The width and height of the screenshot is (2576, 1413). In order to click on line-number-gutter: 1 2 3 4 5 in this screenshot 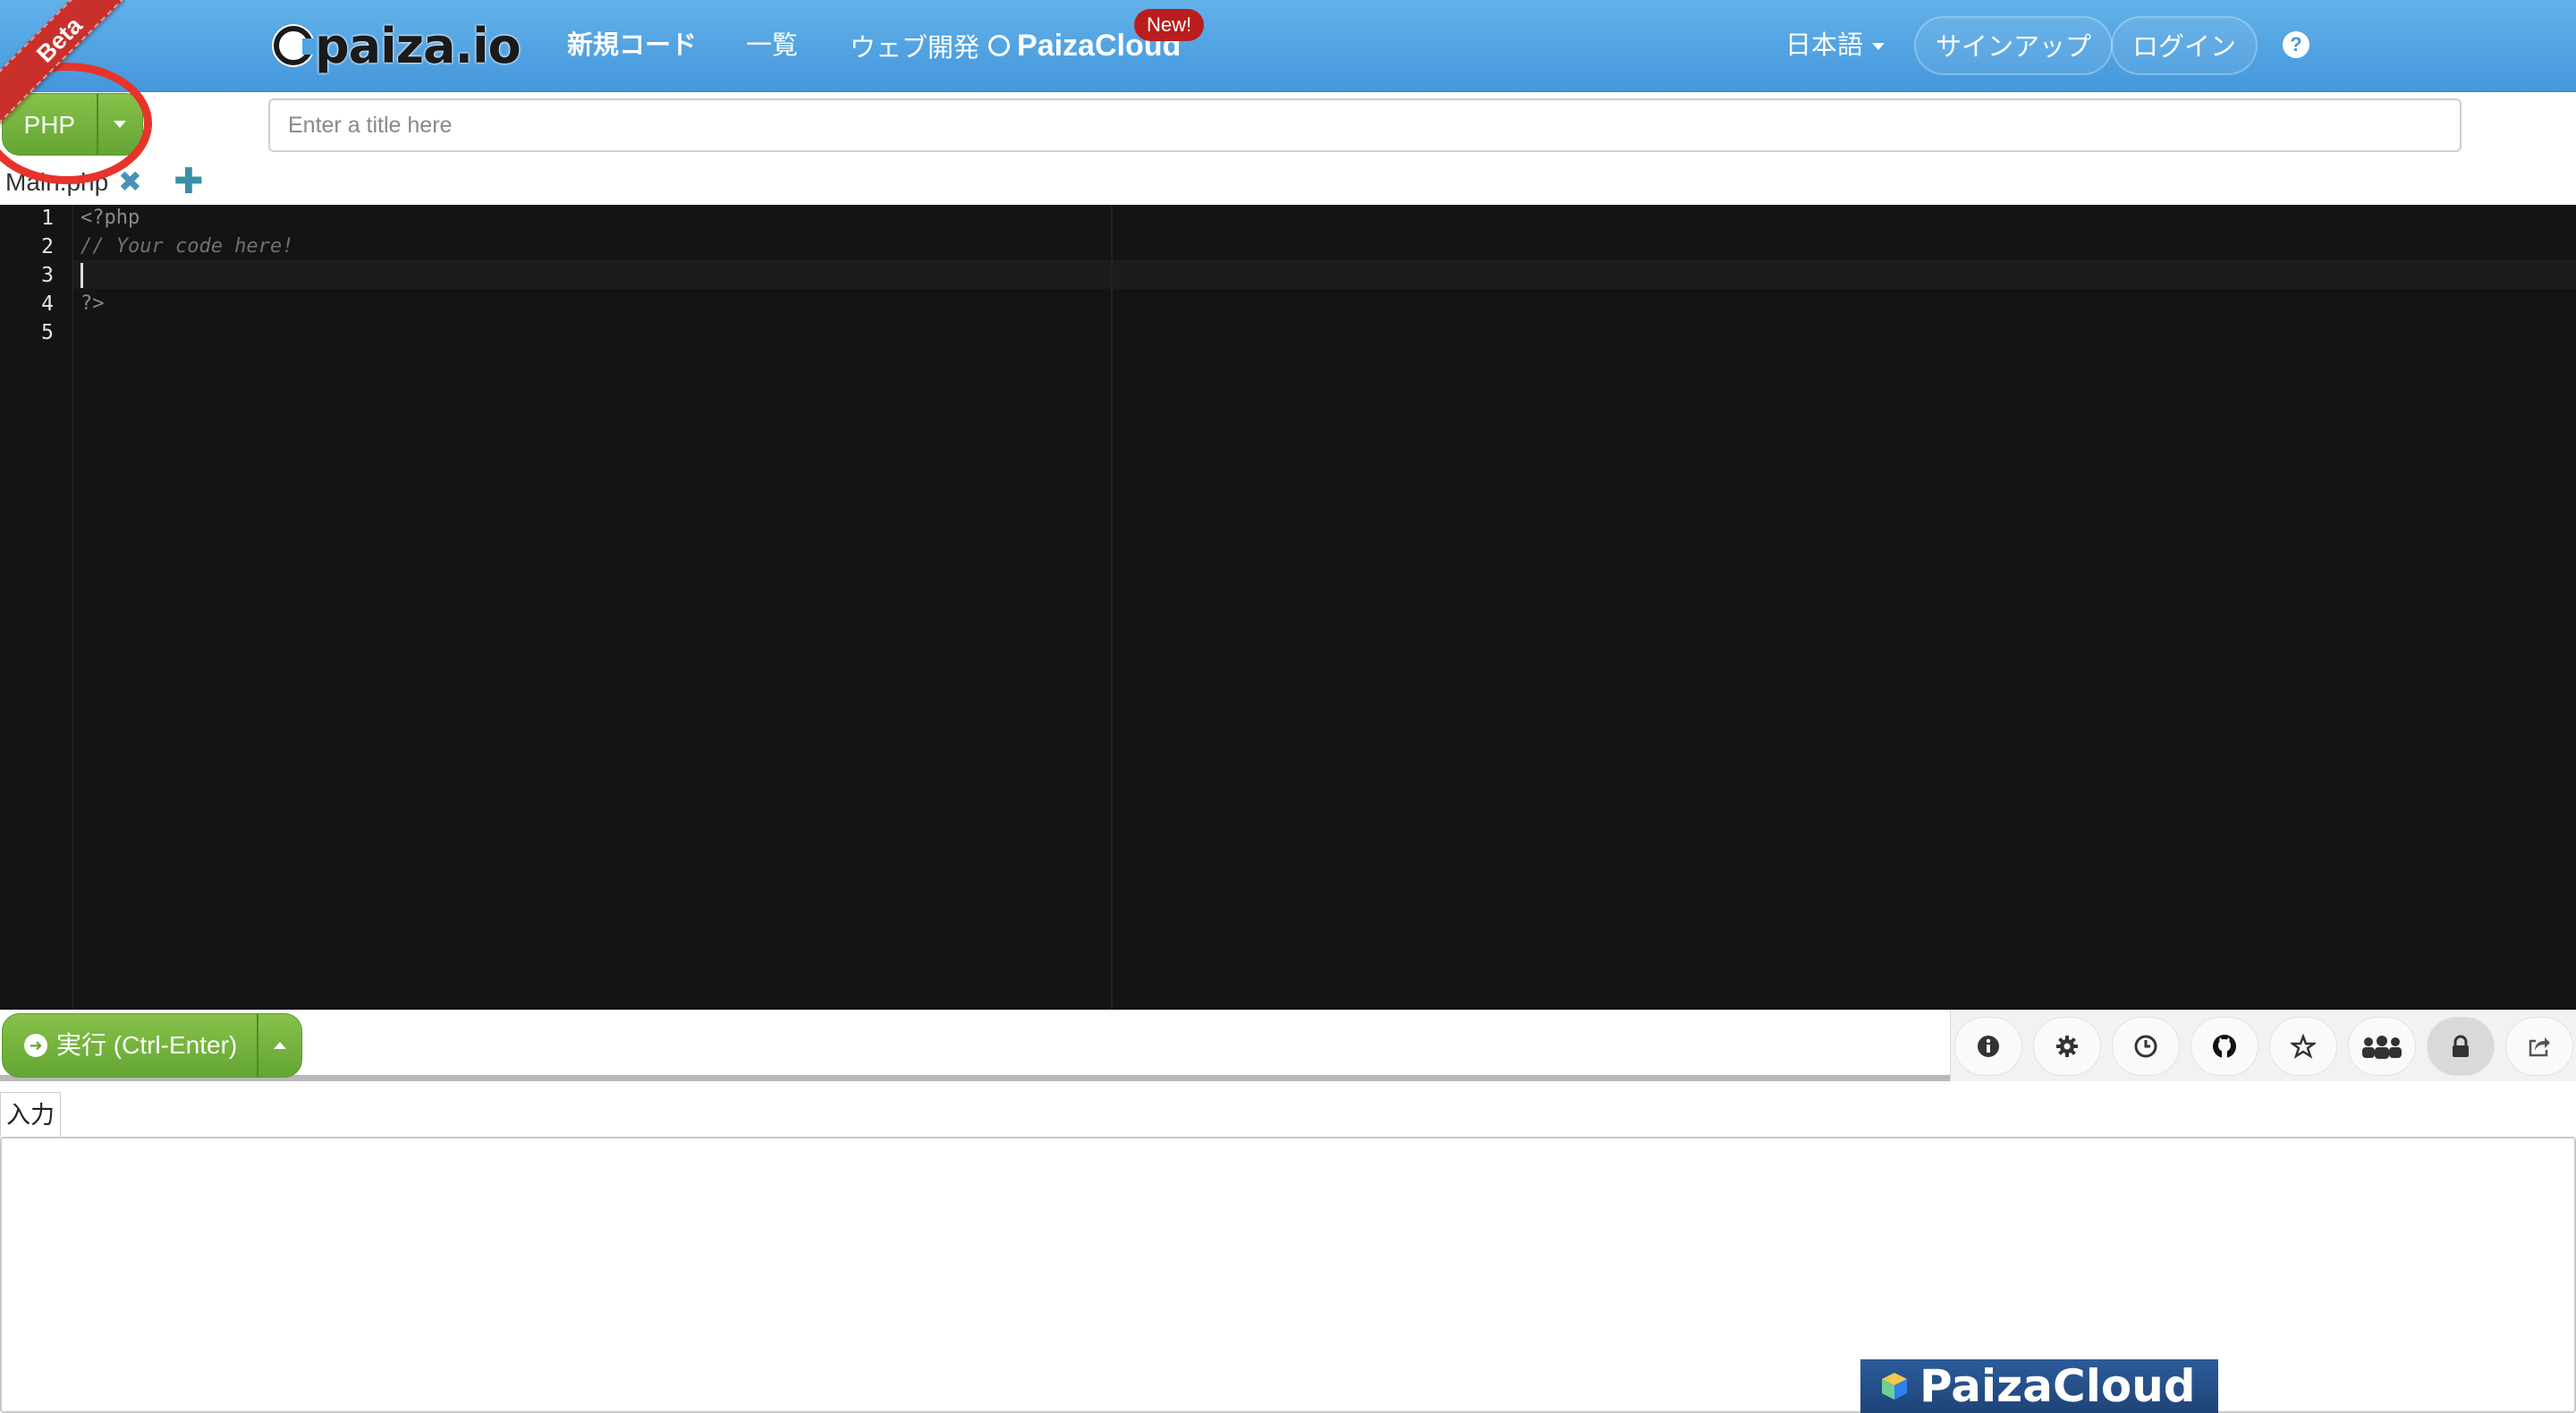, I will do `click(36, 607)`.